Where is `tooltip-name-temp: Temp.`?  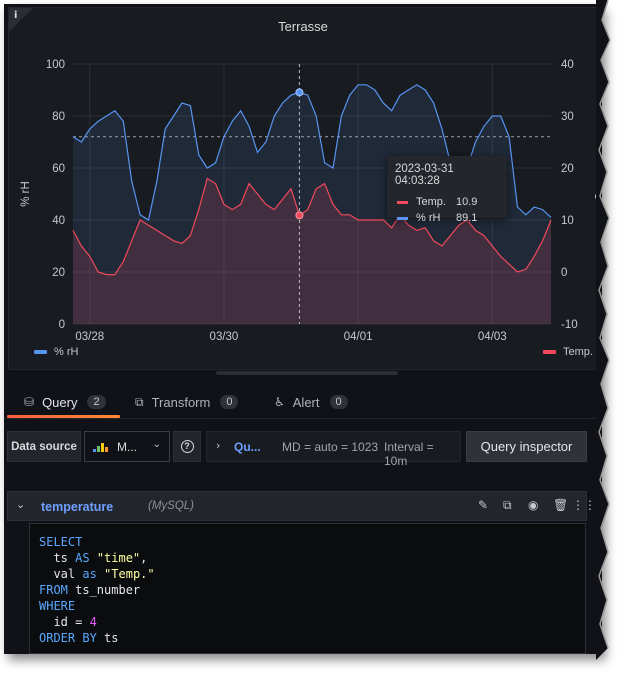
tooltip-name-temp: Temp. is located at coordinates (431, 202).